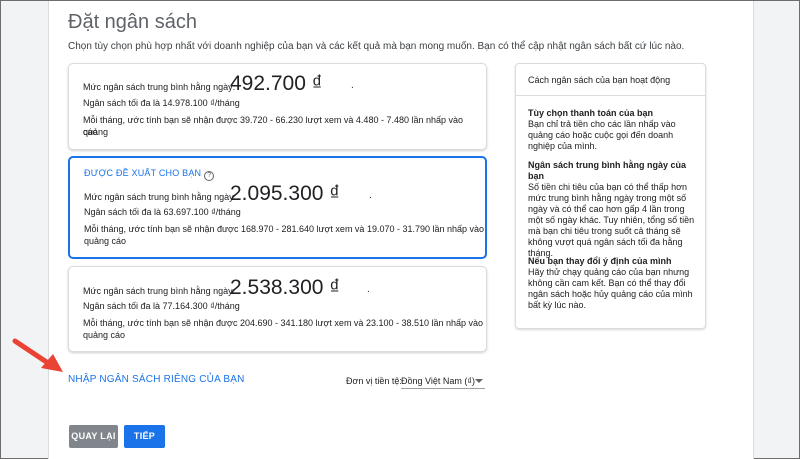 The image size is (800, 459). Describe the element at coordinates (610, 80) in the screenshot. I see `info-panel-title: Cách ngân sách của bạn hoạt động` at that location.